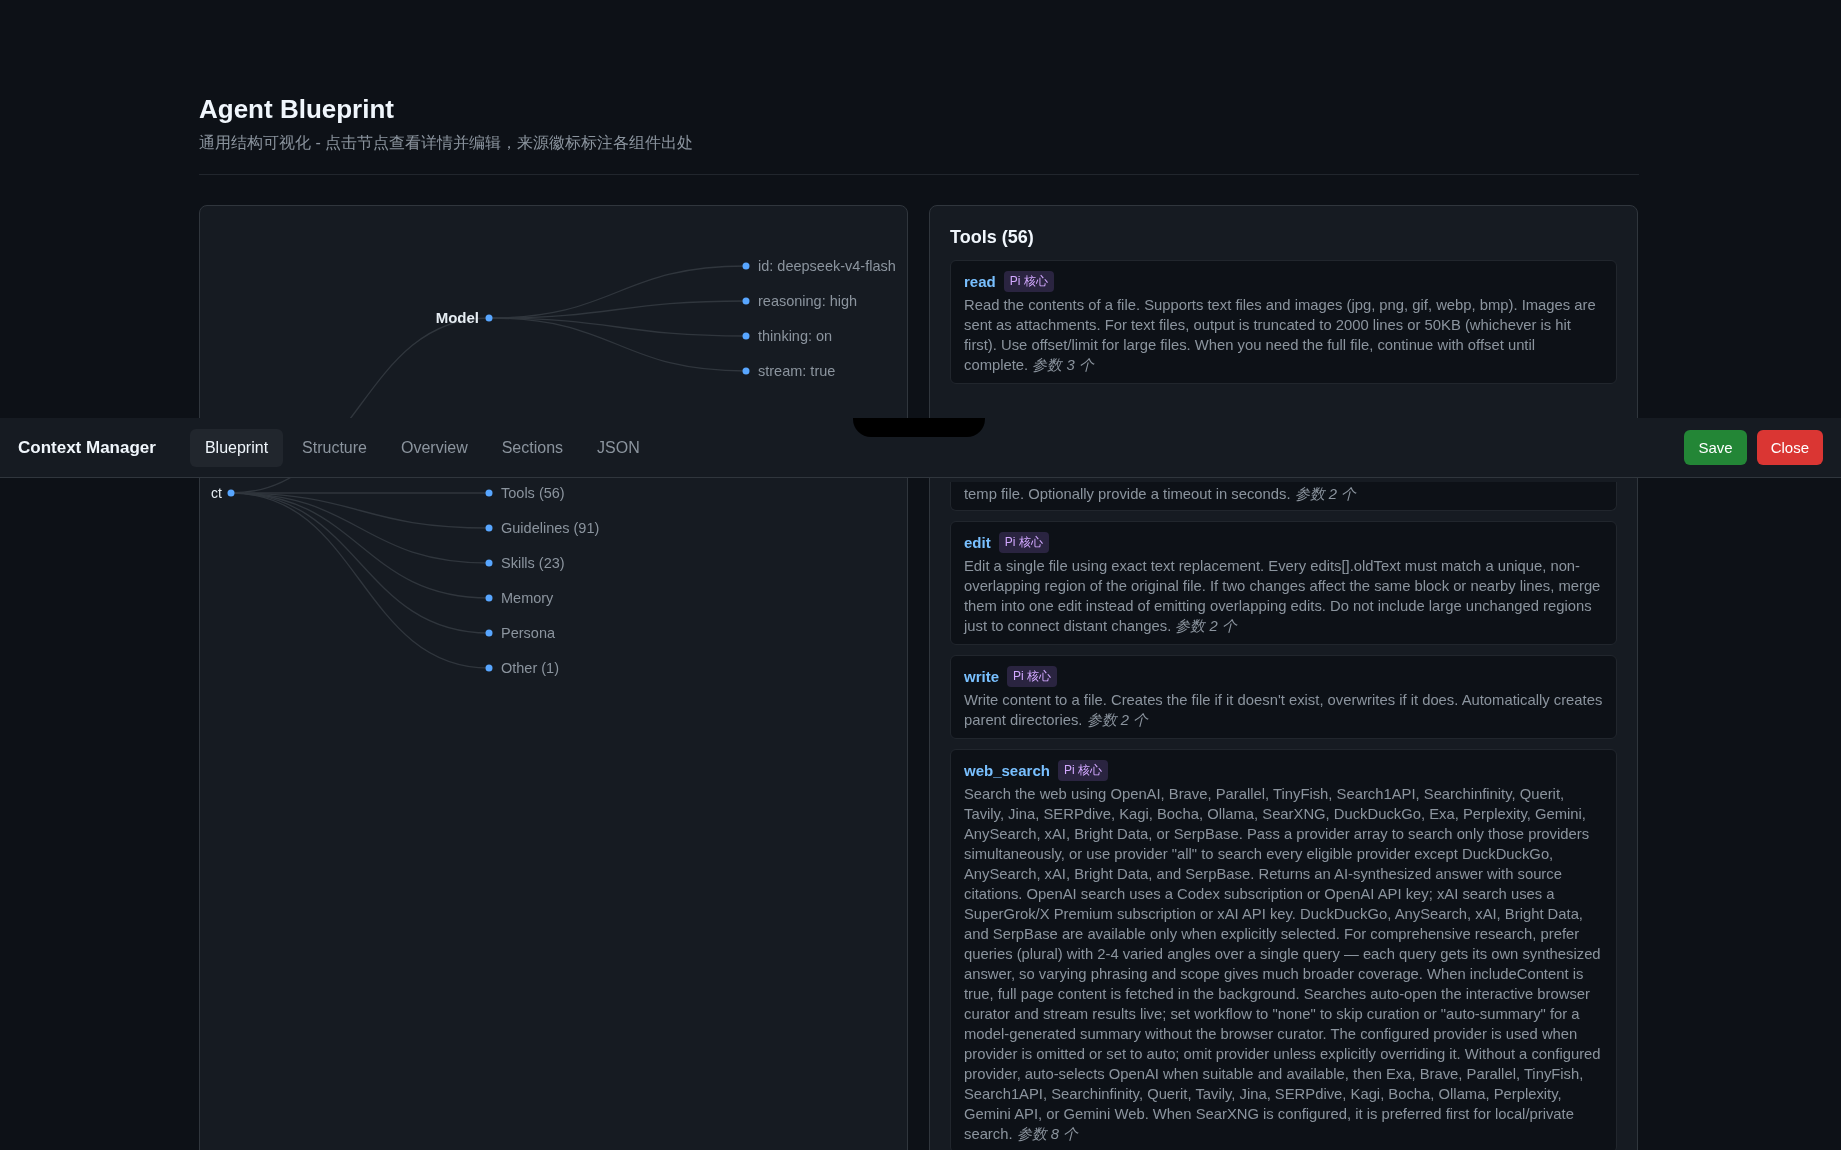 Image resolution: width=1841 pixels, height=1150 pixels. What do you see at coordinates (1161, 494) in the screenshot?
I see `tool-description: temp file. Optionally provide a timeout in seconds. 参数 2 个` at bounding box center [1161, 494].